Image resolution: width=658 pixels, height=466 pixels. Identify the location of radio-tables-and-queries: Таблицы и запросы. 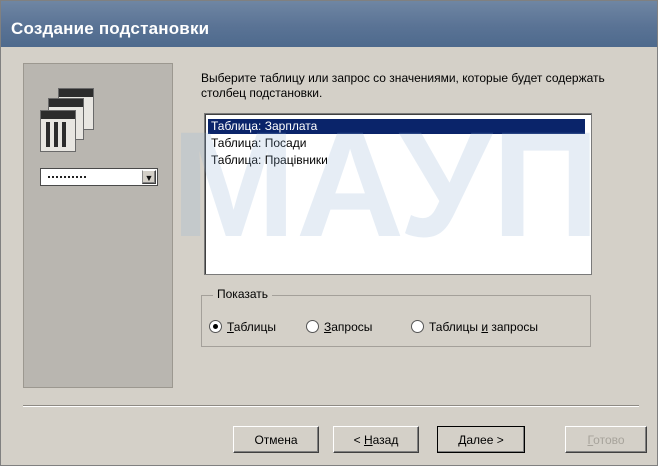
(474, 327).